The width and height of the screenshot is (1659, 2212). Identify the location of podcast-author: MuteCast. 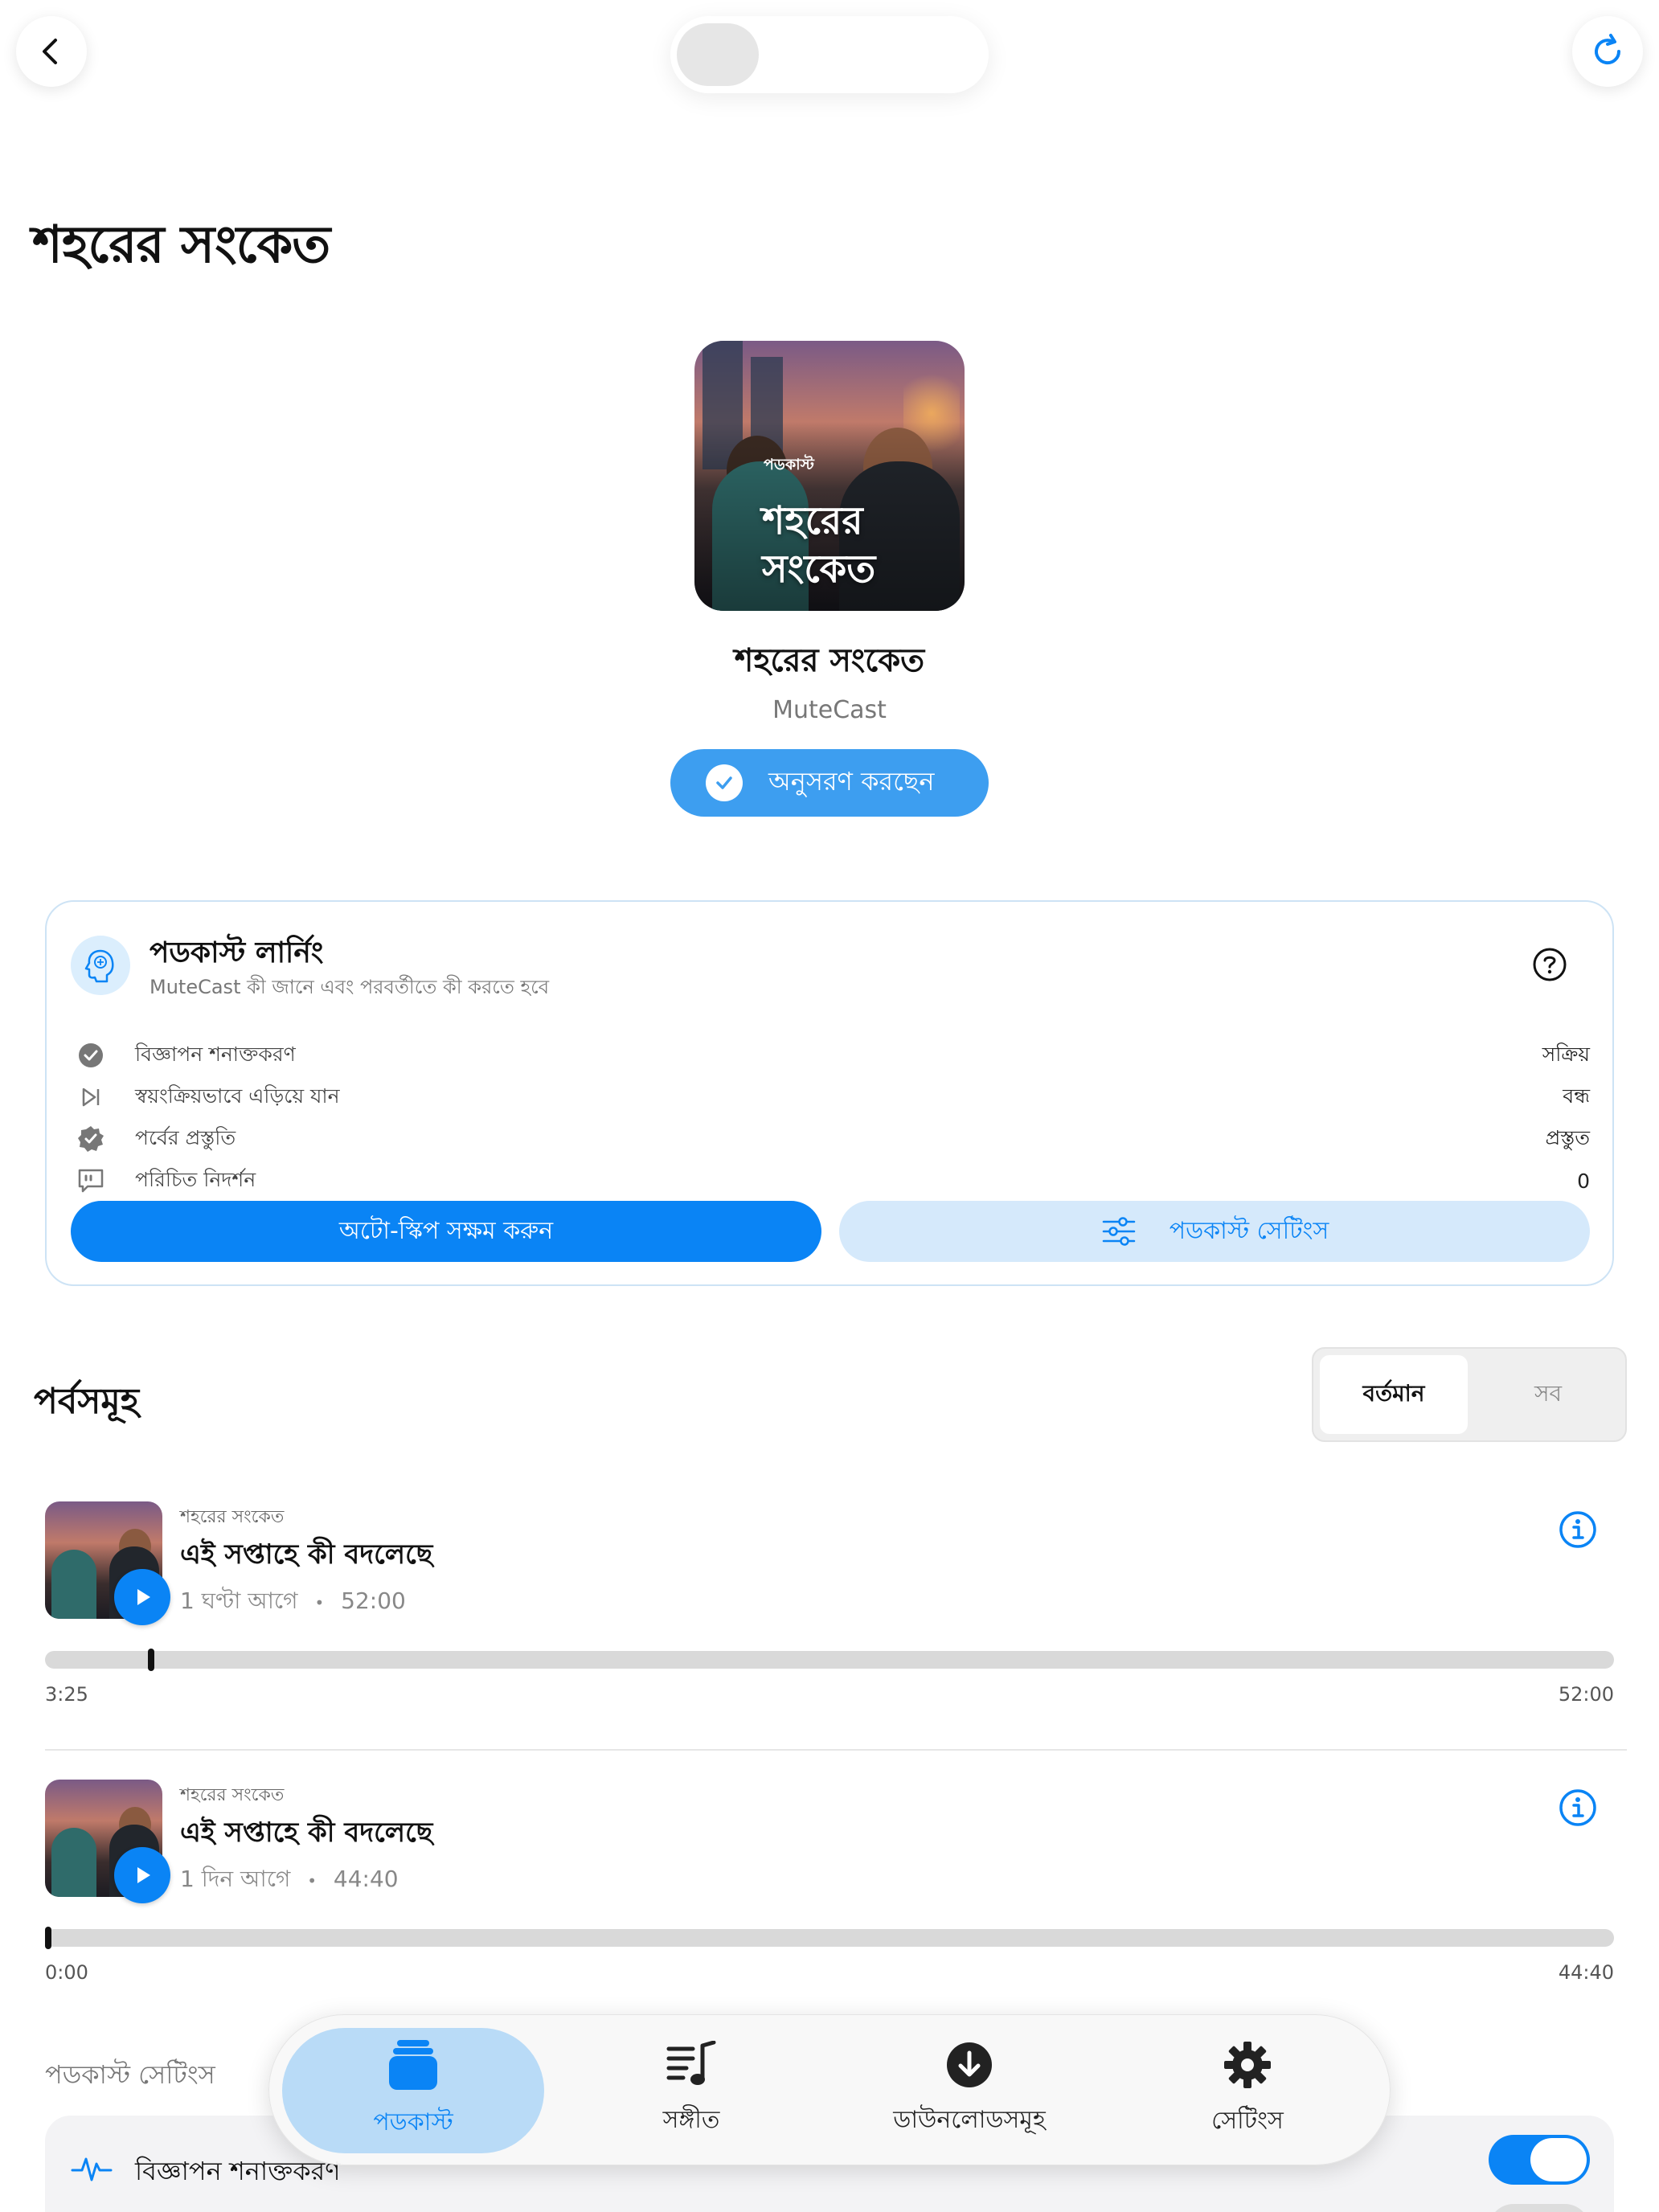
(829, 710).